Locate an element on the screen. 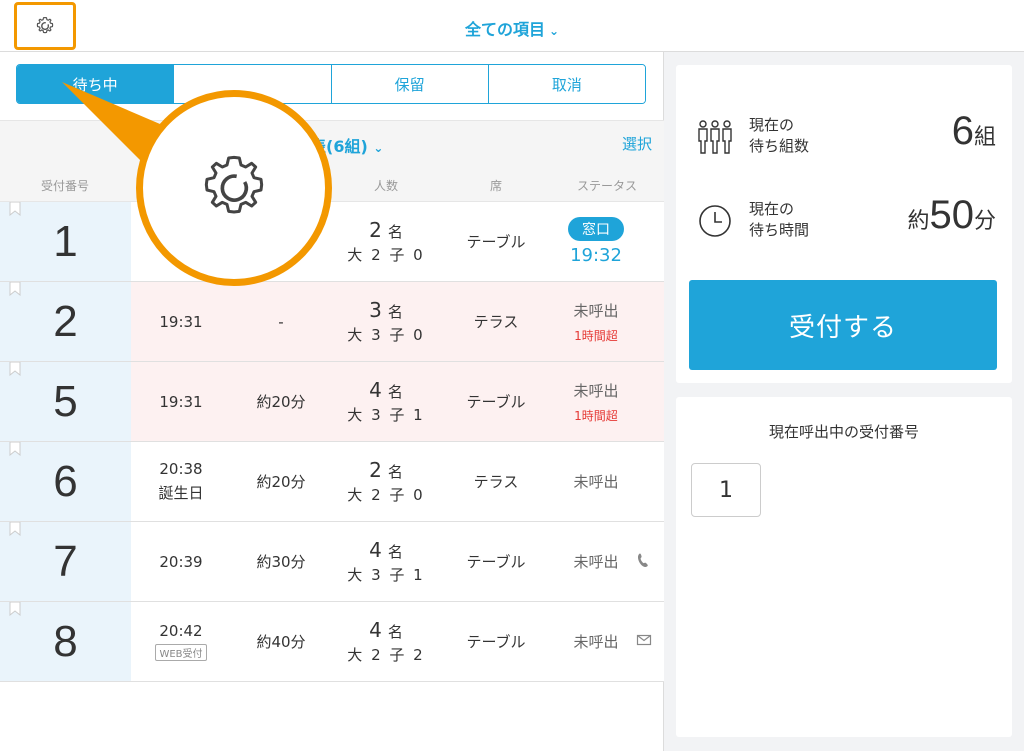 This screenshot has width=1024, height=751. seat-type: テラス is located at coordinates (496, 482).